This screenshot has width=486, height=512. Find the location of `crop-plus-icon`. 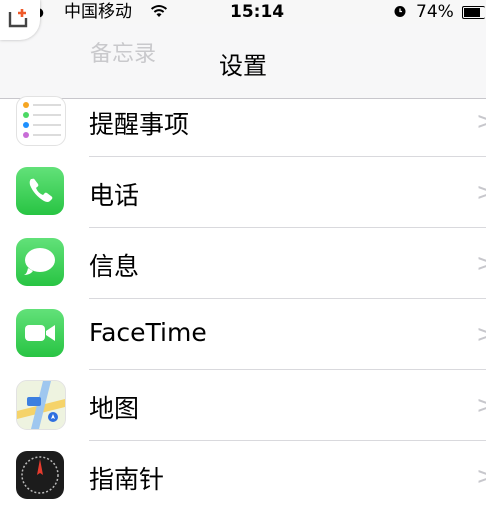

crop-plus-icon is located at coordinates (18, 18).